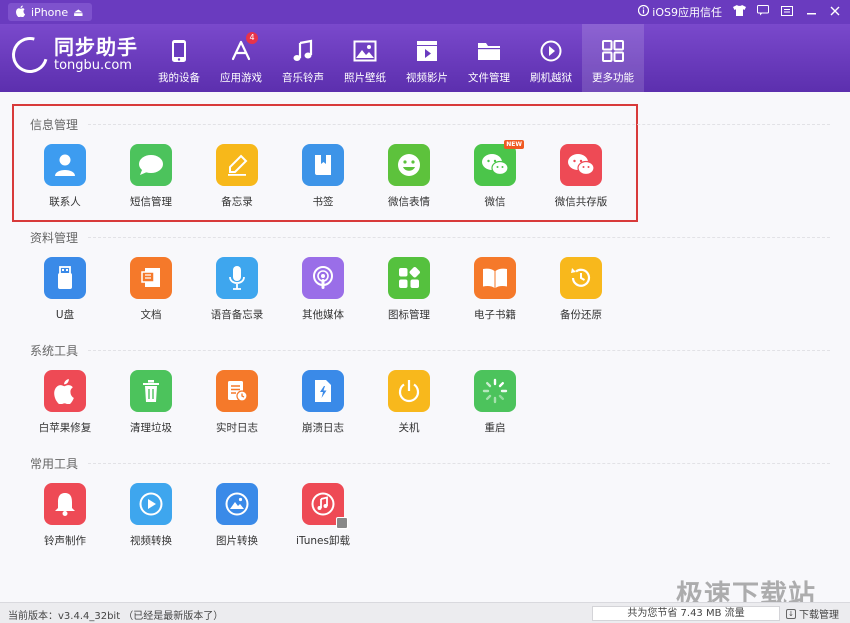 The width and height of the screenshot is (850, 623). I want to click on bell-icon, so click(65, 504).